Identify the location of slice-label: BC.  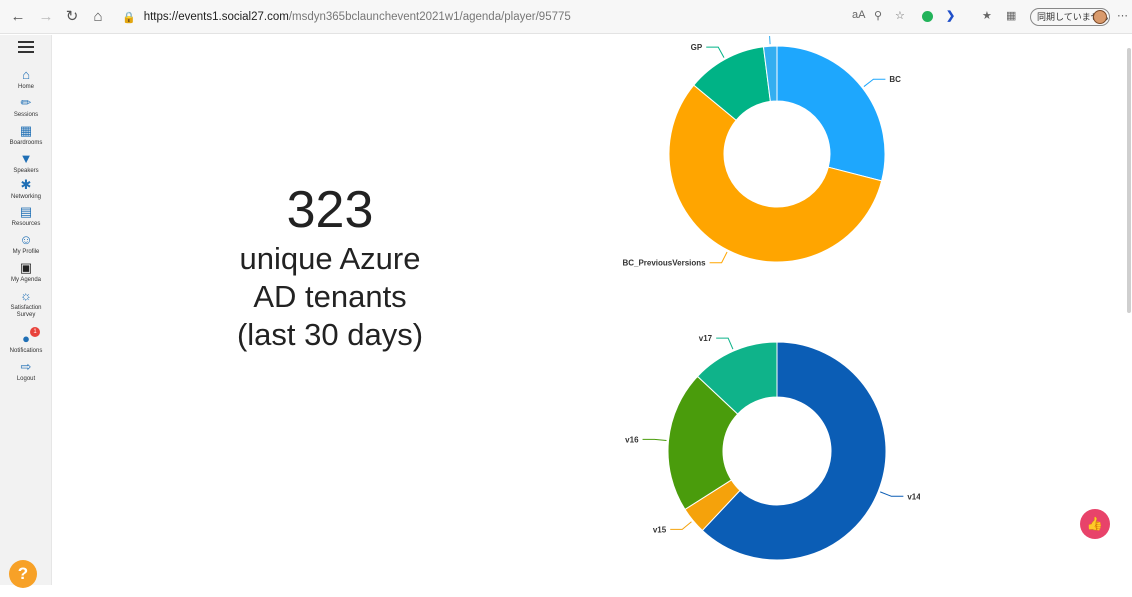
(895, 79).